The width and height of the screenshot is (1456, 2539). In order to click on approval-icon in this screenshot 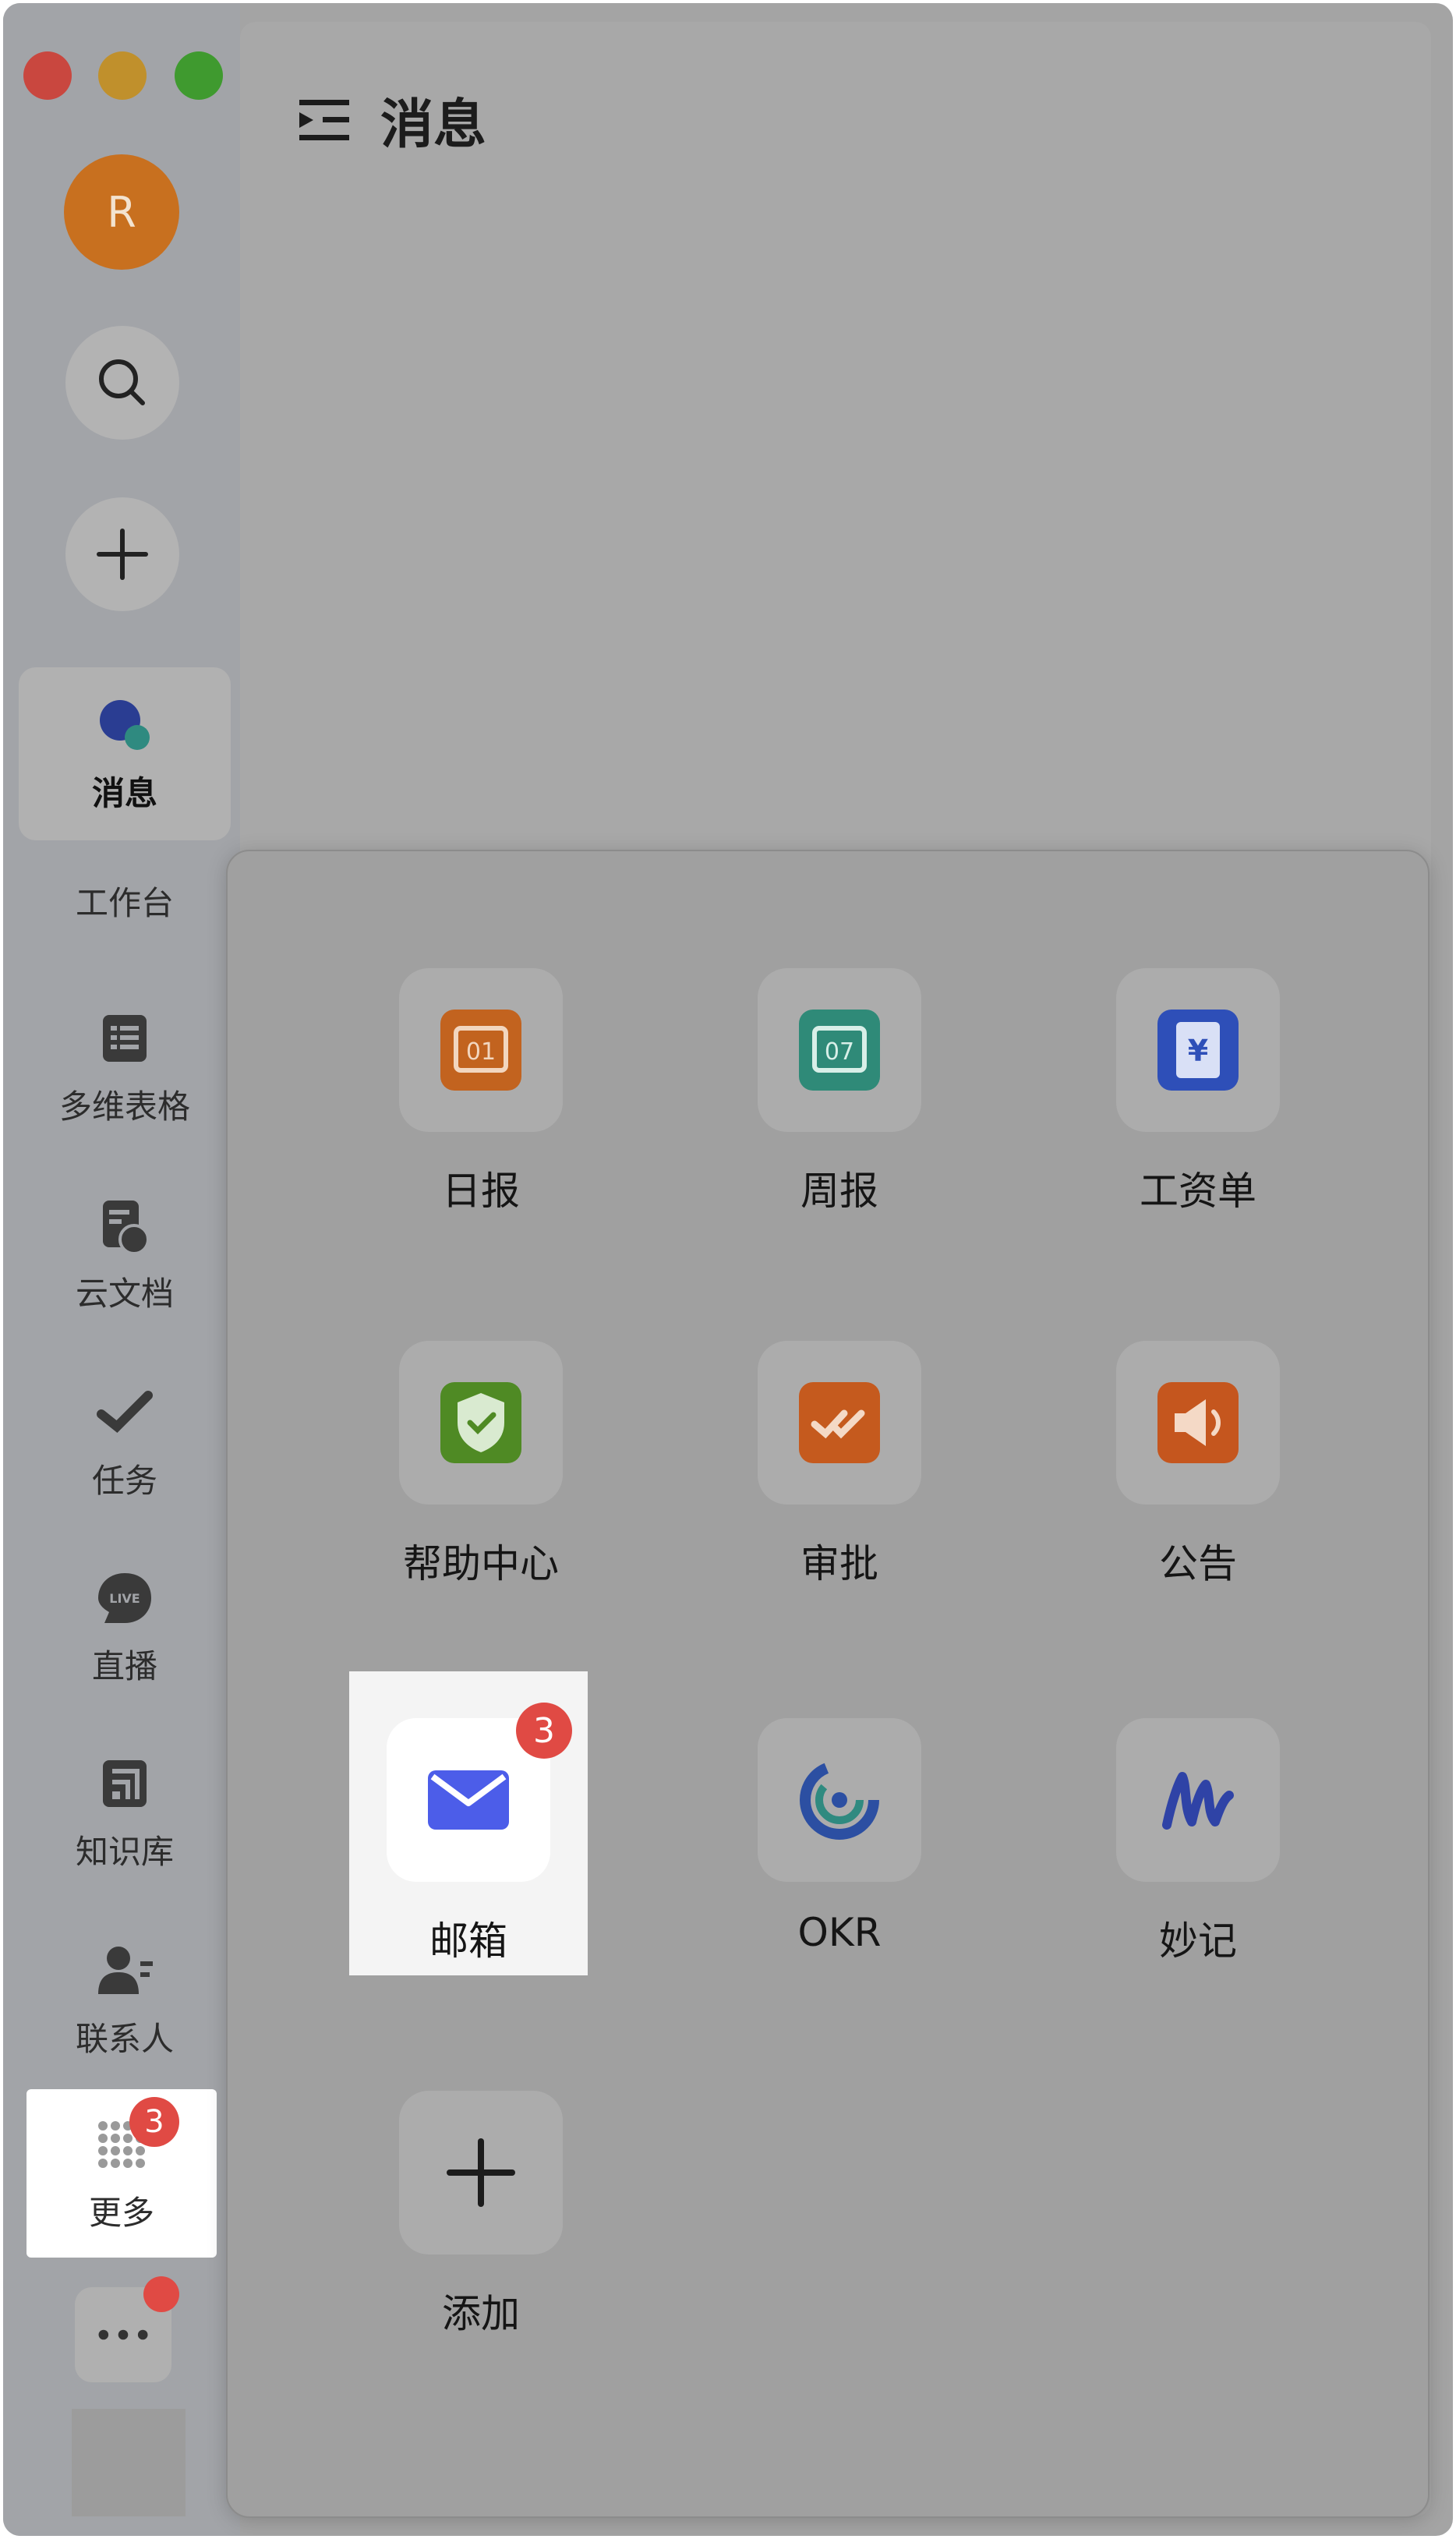, I will do `click(840, 1422)`.